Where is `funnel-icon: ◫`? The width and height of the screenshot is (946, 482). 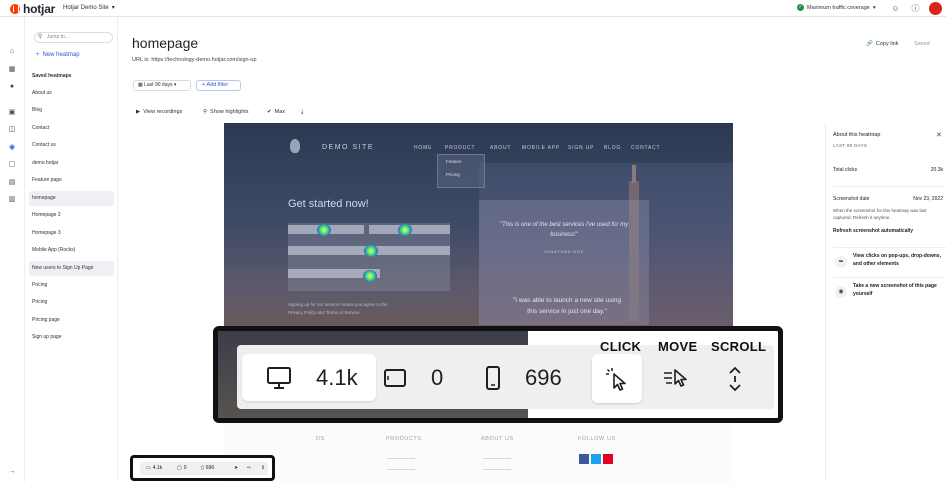
funnel-icon: ◫ is located at coordinates (12, 130).